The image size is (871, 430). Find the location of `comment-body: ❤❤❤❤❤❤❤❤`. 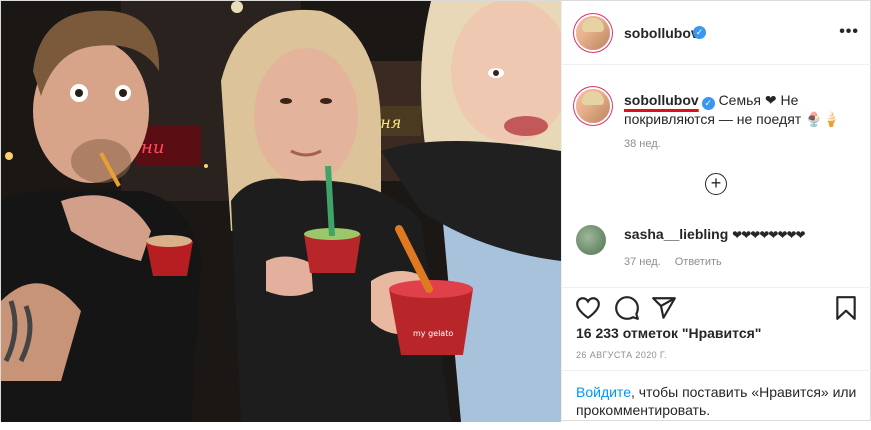

comment-body: ❤❤❤❤❤❤❤❤ is located at coordinates (768, 235).